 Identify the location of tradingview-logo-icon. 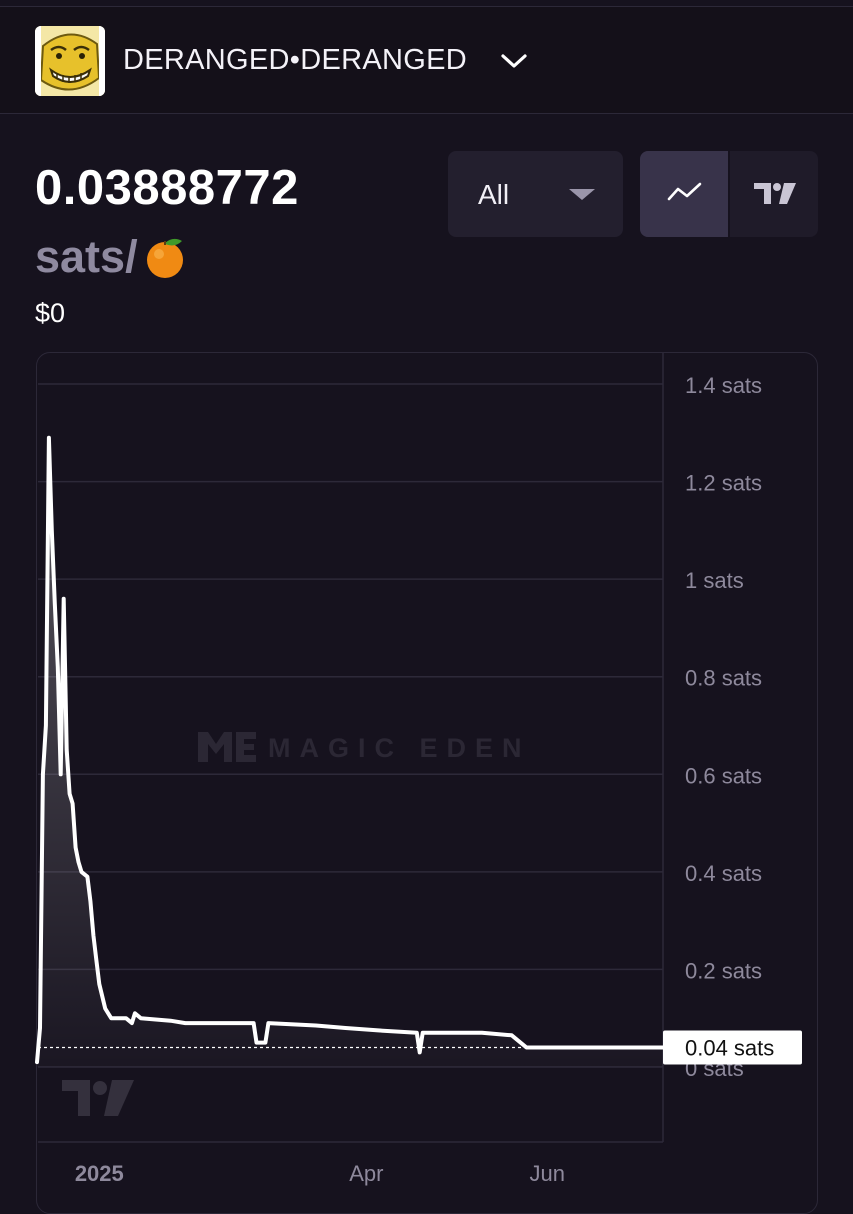
(98, 1099).